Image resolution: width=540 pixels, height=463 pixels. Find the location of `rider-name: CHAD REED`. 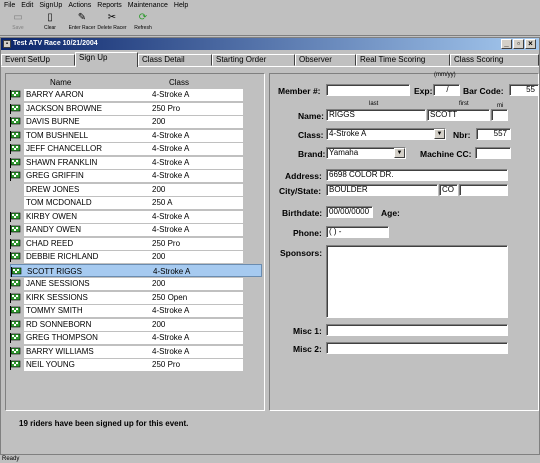

rider-name: CHAD REED is located at coordinates (87, 243).